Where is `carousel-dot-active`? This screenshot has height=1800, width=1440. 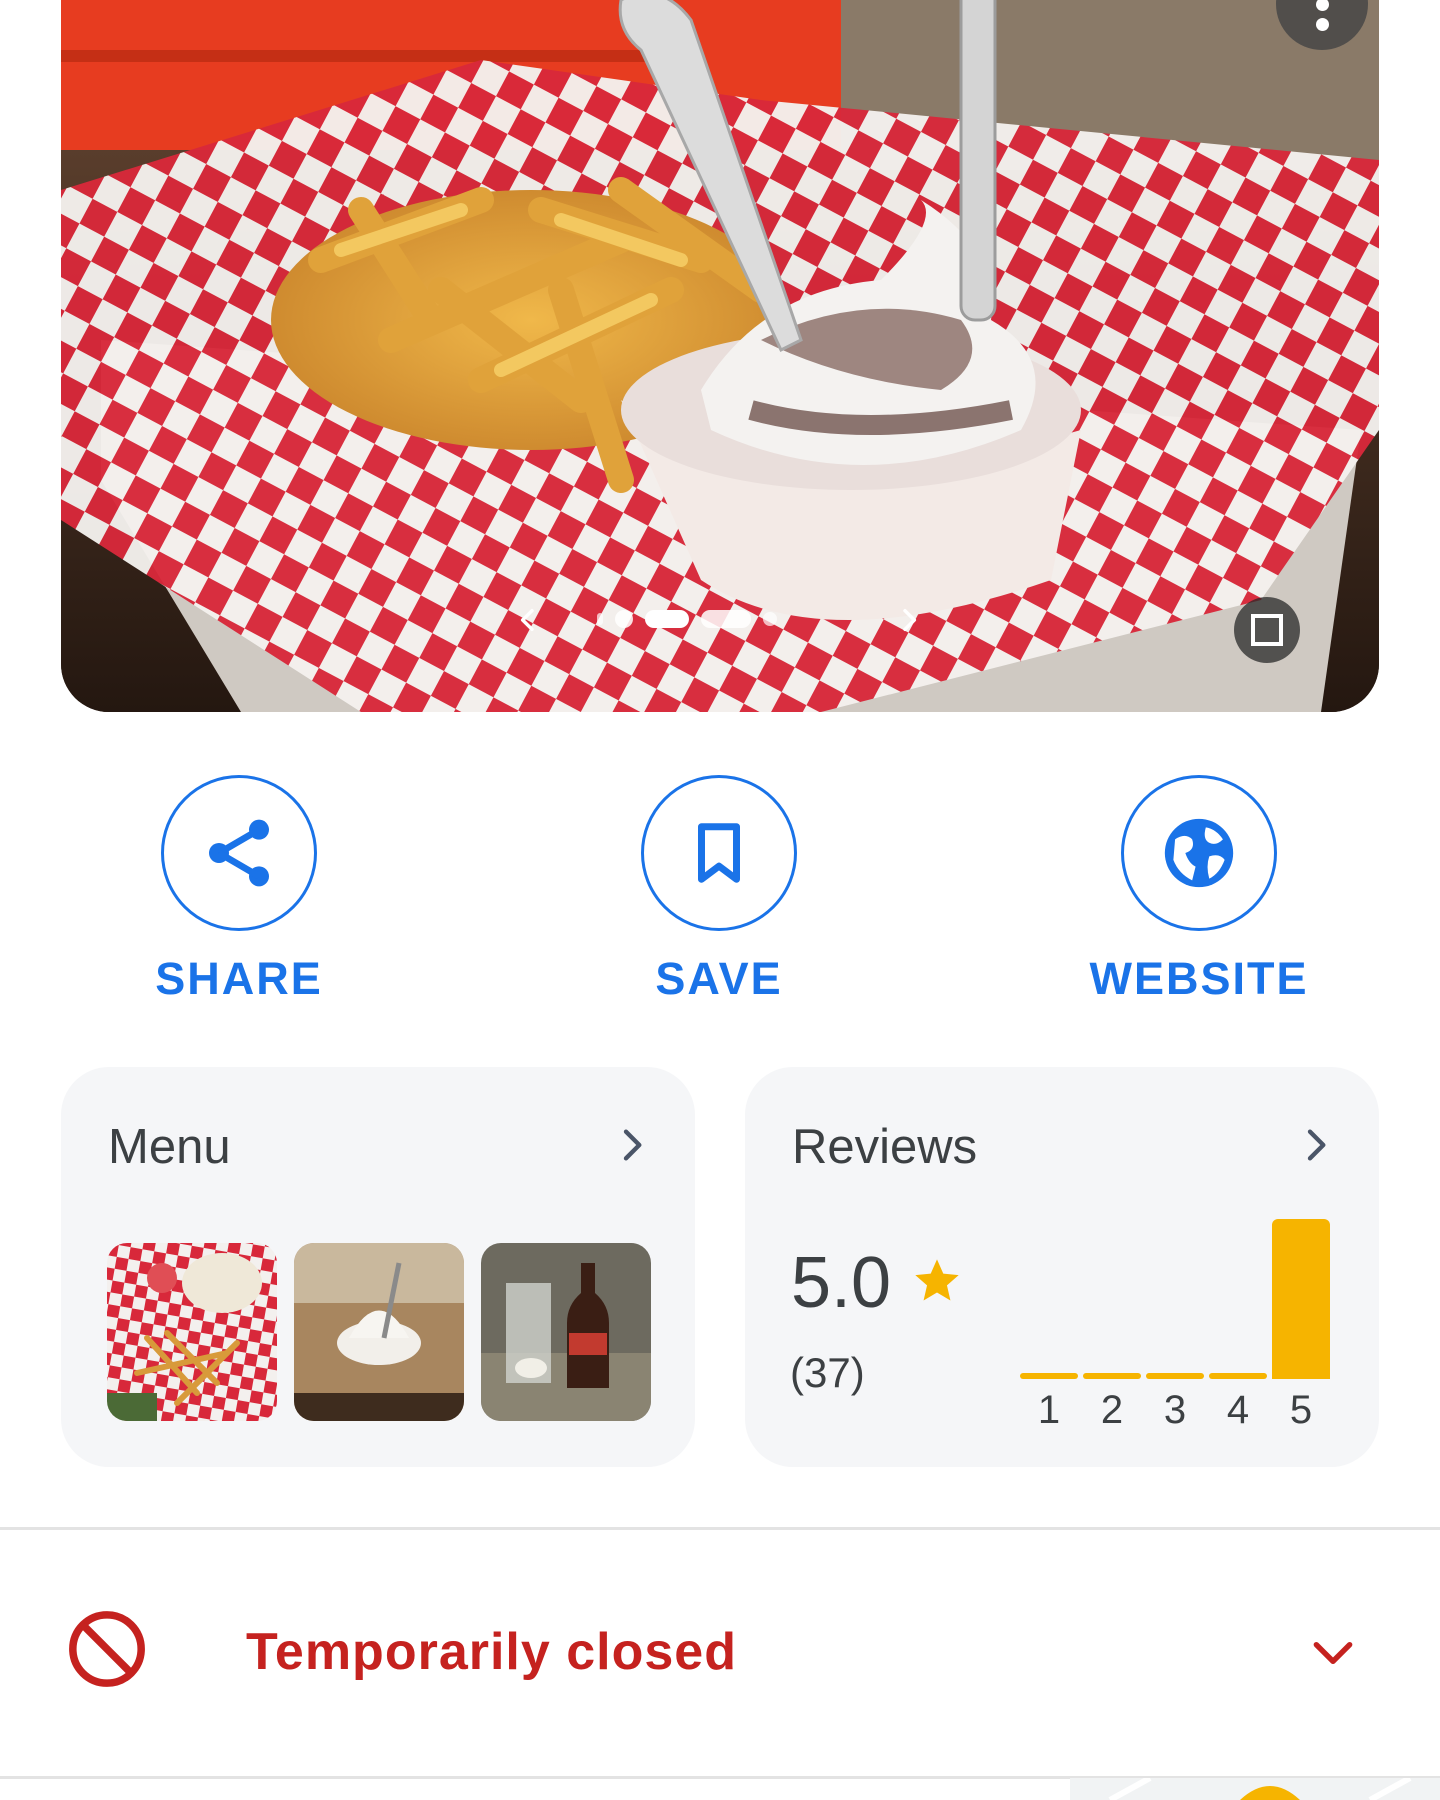
carousel-dot-active is located at coordinates (667, 619).